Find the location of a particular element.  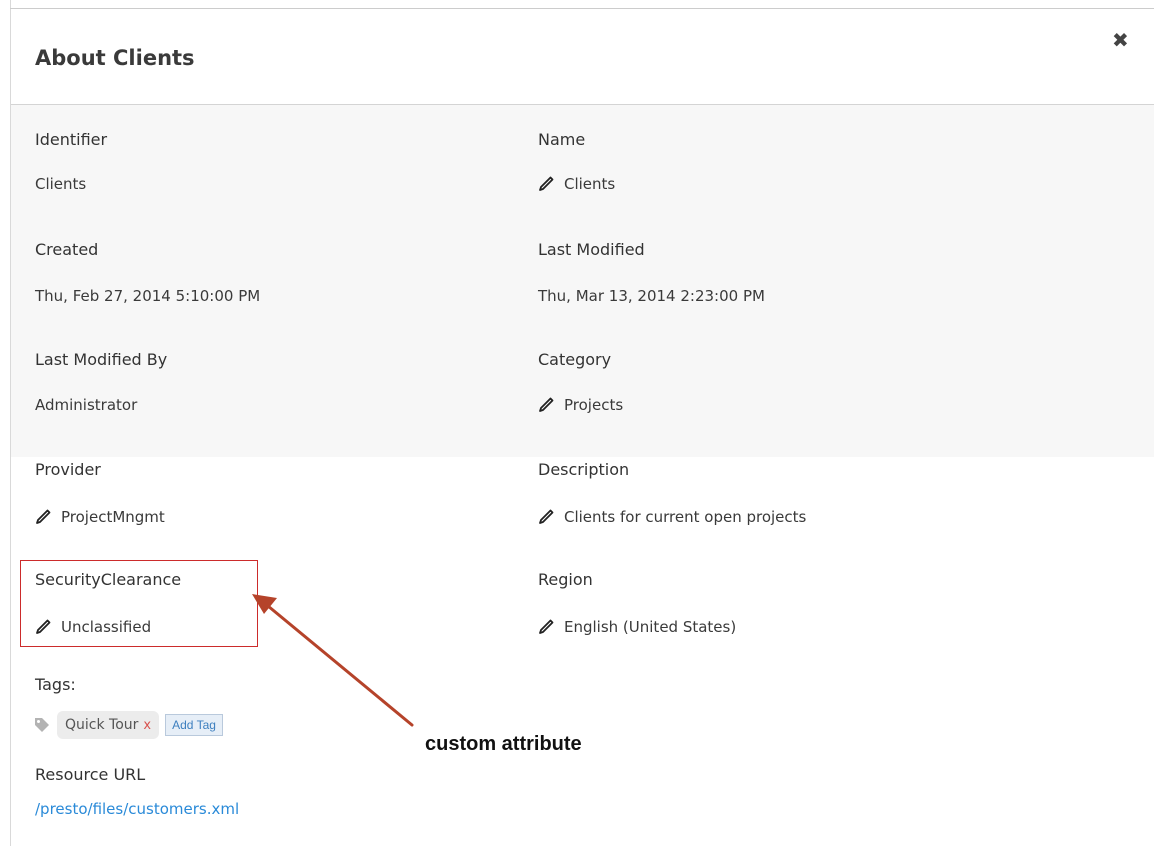

tag-chip: Quick Tour x is located at coordinates (108, 725).